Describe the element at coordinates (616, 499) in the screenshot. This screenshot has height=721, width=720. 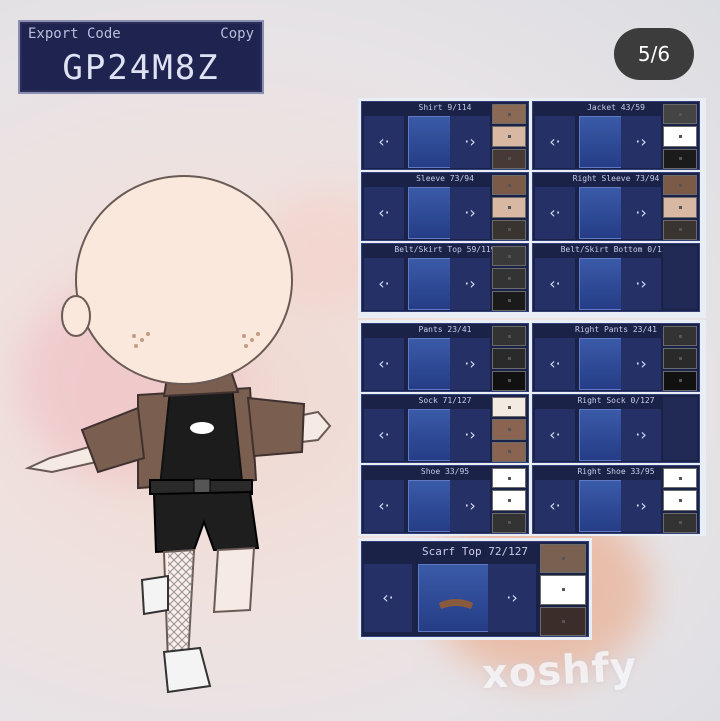
I see `clothing-slot: Right Shoe 33/95 ‹· ·›` at that location.